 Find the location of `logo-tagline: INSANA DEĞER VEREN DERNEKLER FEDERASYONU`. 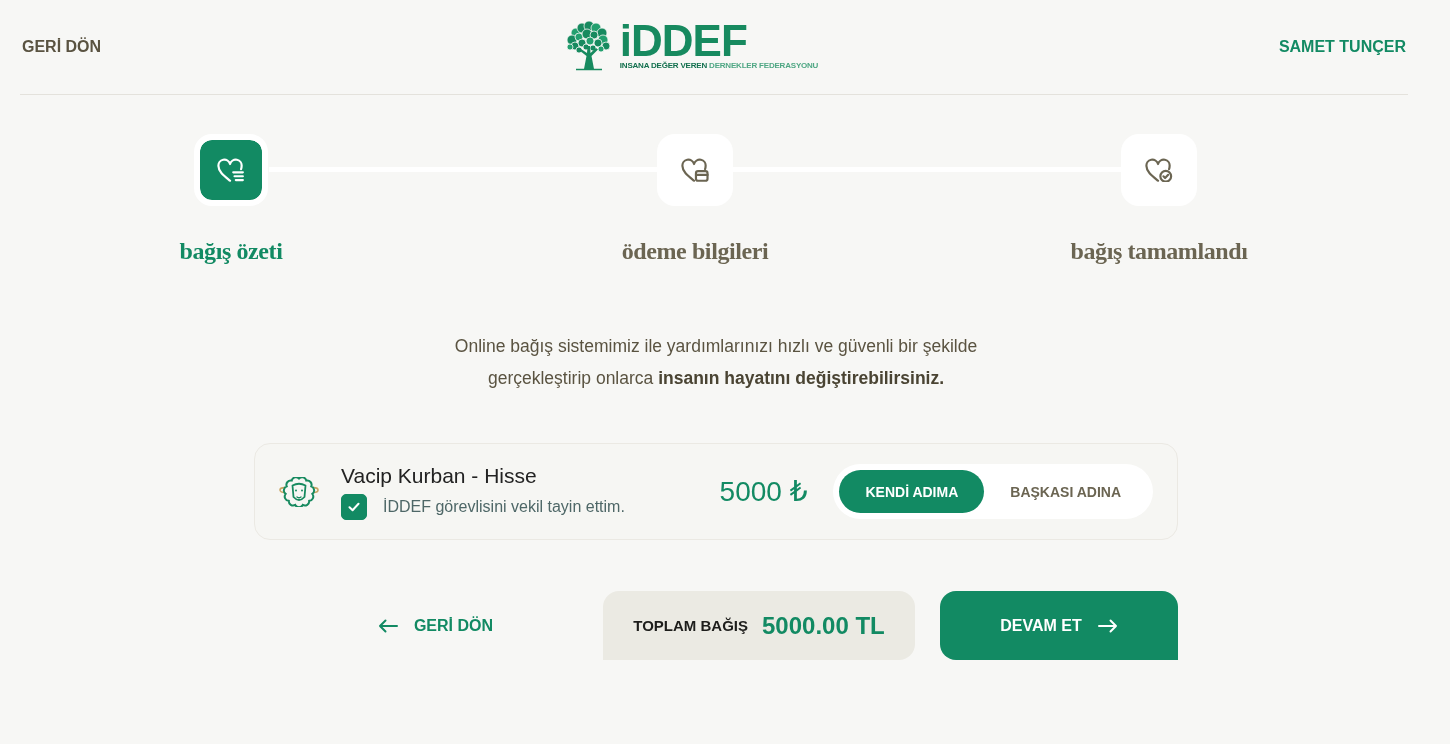

logo-tagline: INSANA DEĞER VEREN DERNEKLER FEDERASYONU is located at coordinates (719, 66).